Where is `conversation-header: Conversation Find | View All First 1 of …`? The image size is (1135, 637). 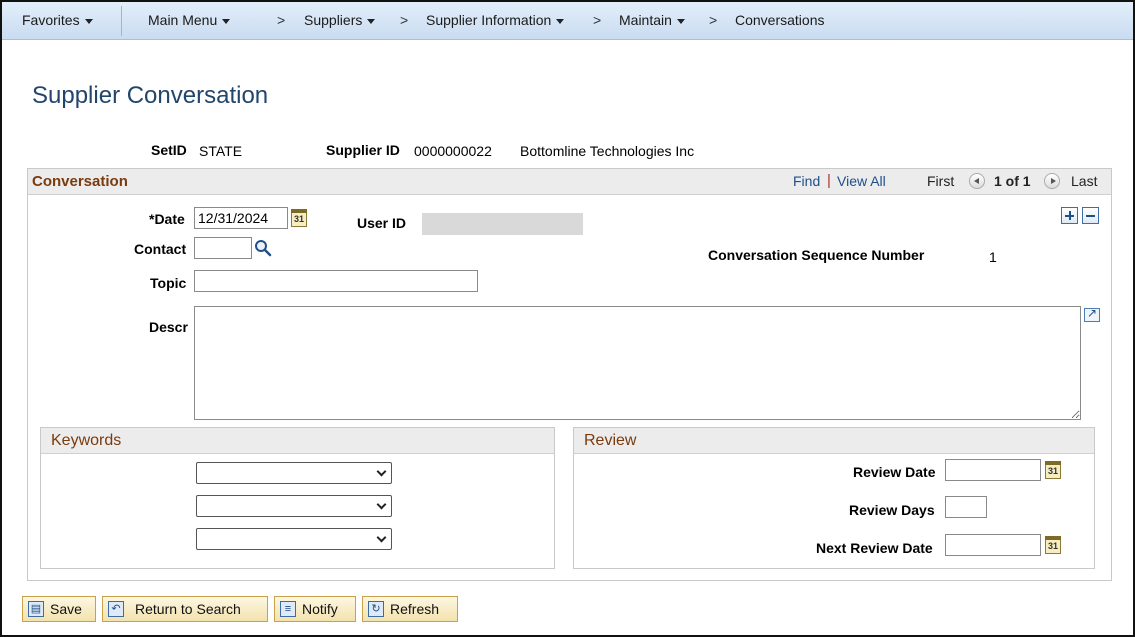 conversation-header: Conversation Find | View All First 1 of … is located at coordinates (569, 182).